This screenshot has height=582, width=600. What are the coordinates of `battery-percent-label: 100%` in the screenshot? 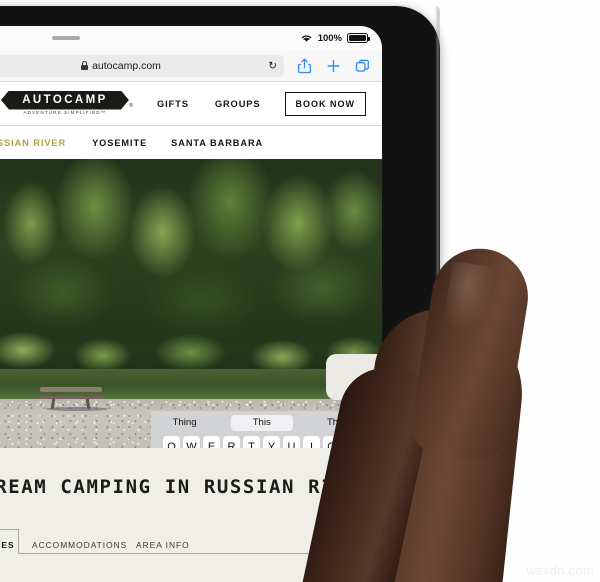 It's located at (329, 38).